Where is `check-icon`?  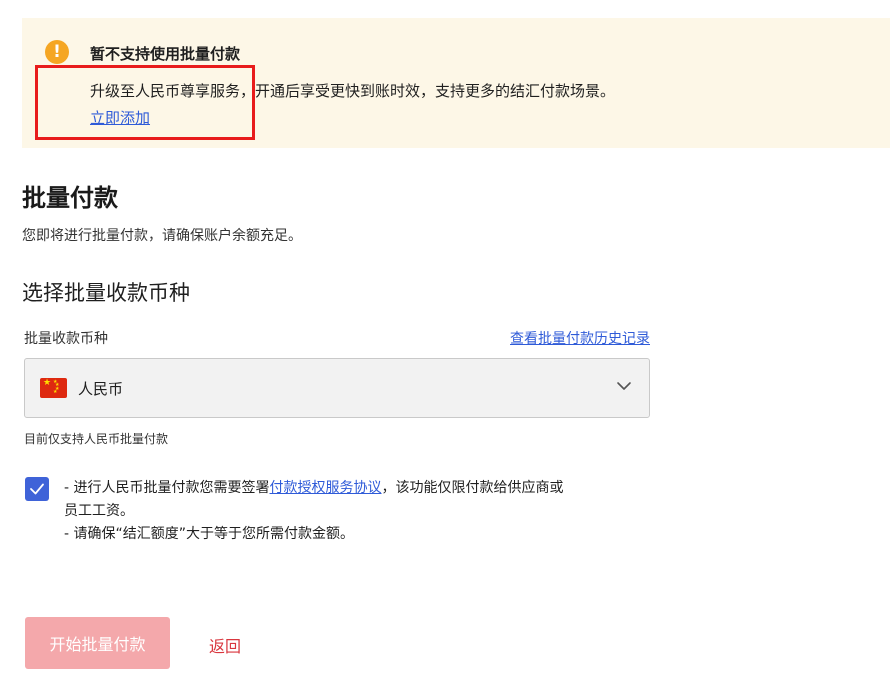 check-icon is located at coordinates (37, 489).